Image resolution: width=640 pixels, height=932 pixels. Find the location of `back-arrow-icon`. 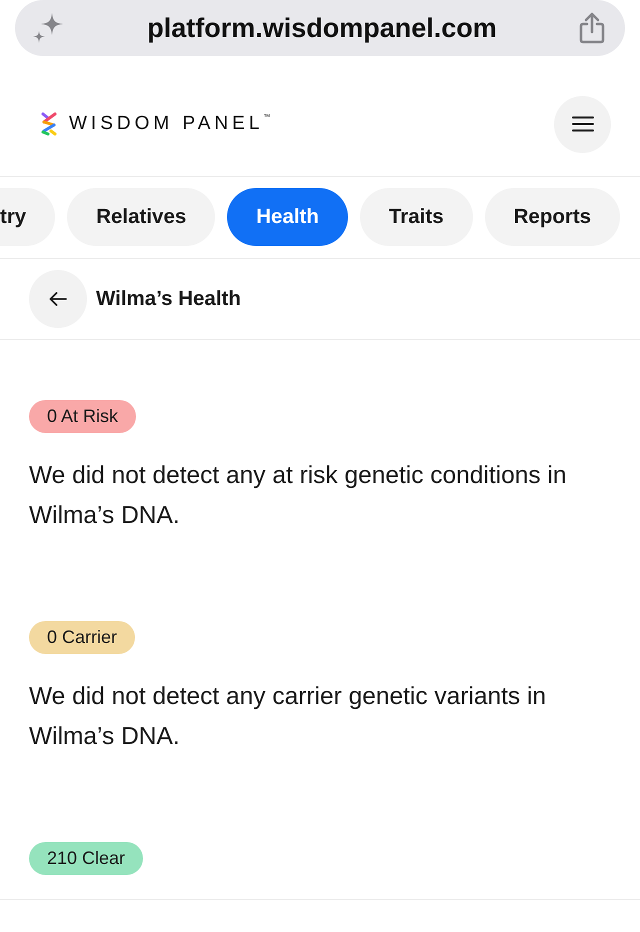

back-arrow-icon is located at coordinates (58, 299).